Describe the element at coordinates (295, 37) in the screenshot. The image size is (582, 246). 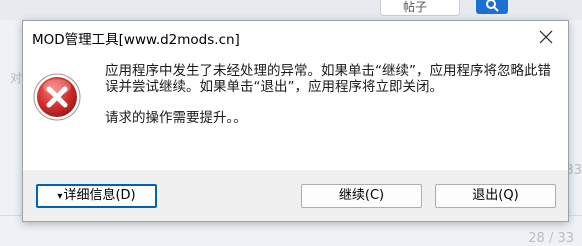
I see `dialog-titlebar: MOD管理工具[www.d2mods.cn]` at that location.